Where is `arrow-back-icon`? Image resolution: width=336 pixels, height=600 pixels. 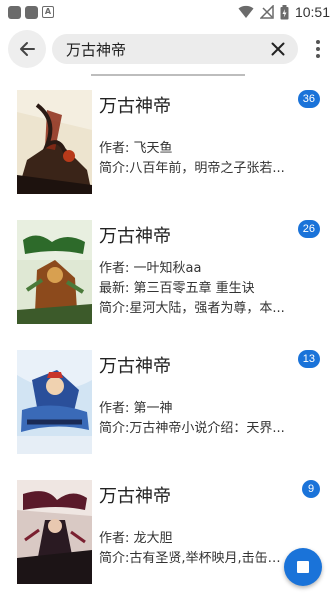
arrow-back-icon is located at coordinates (27, 49).